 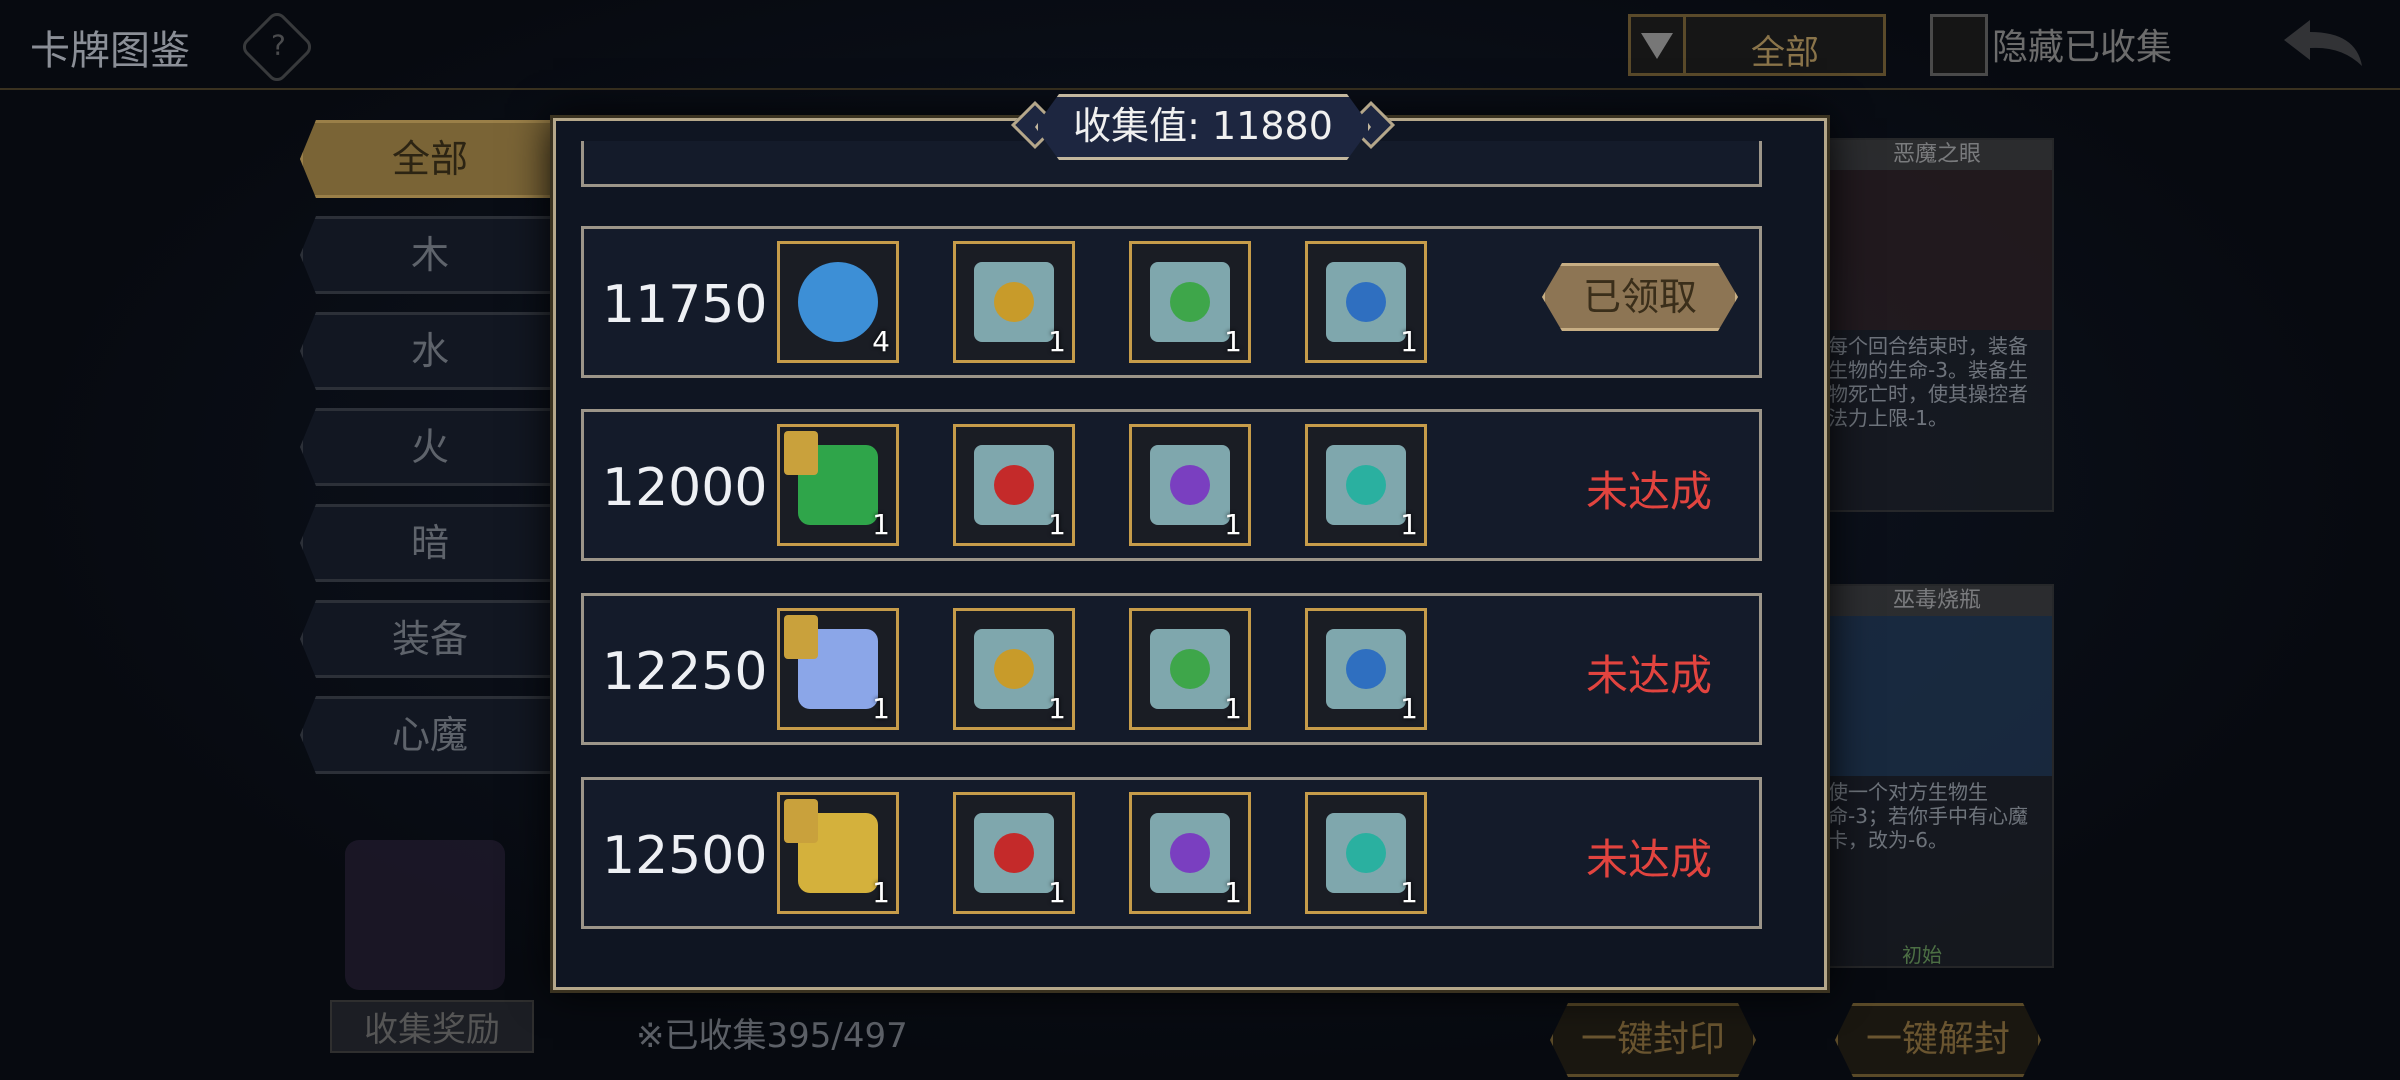 What do you see at coordinates (685, 856) in the screenshot?
I see `threshold-value: 12500` at bounding box center [685, 856].